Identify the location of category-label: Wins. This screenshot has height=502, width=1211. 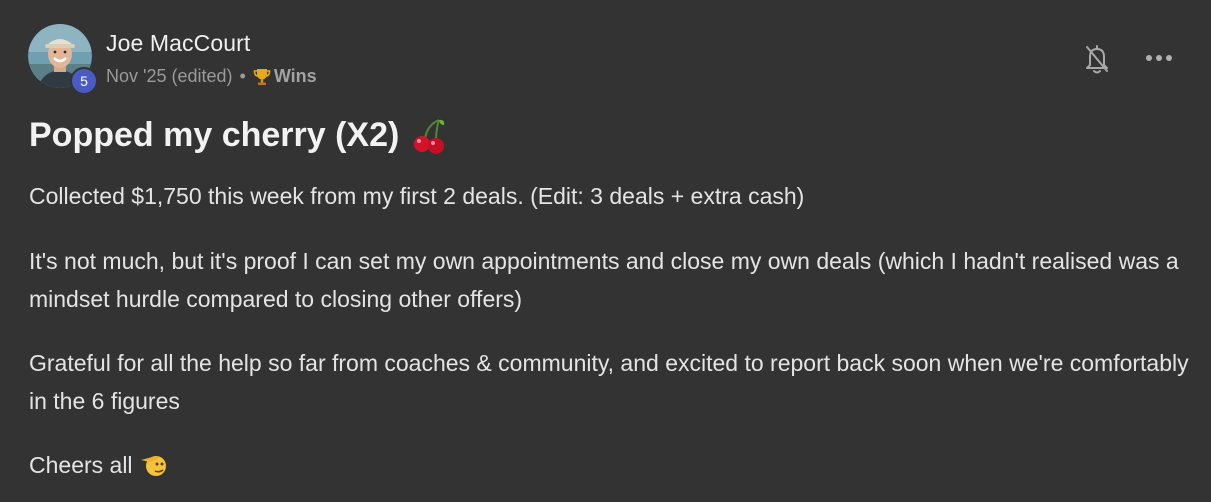
(295, 76).